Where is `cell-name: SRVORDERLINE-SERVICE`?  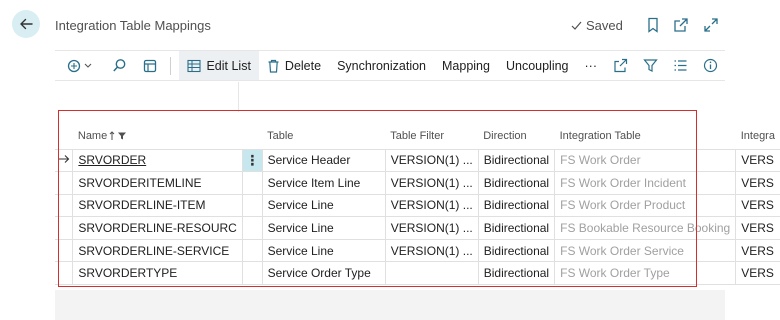 cell-name: SRVORDERLINE-SERVICE is located at coordinates (157, 250).